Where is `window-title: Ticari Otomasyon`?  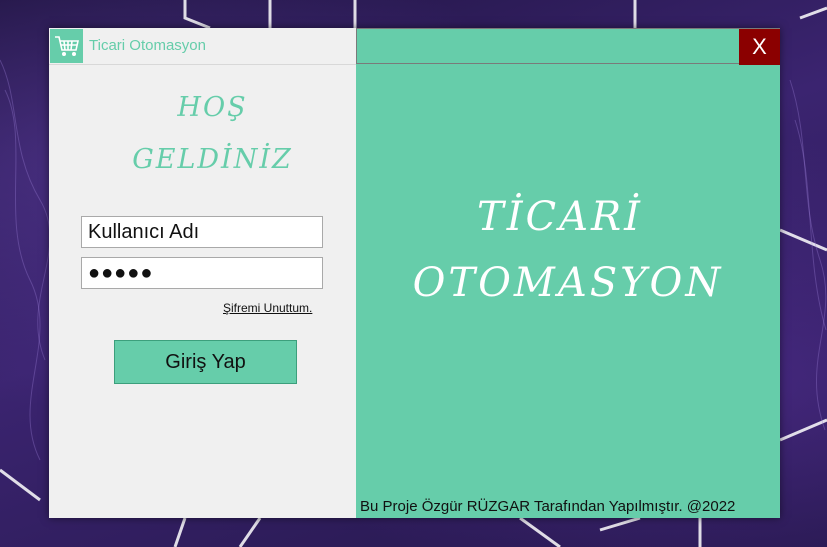
window-title: Ticari Otomasyon is located at coordinates (147, 45).